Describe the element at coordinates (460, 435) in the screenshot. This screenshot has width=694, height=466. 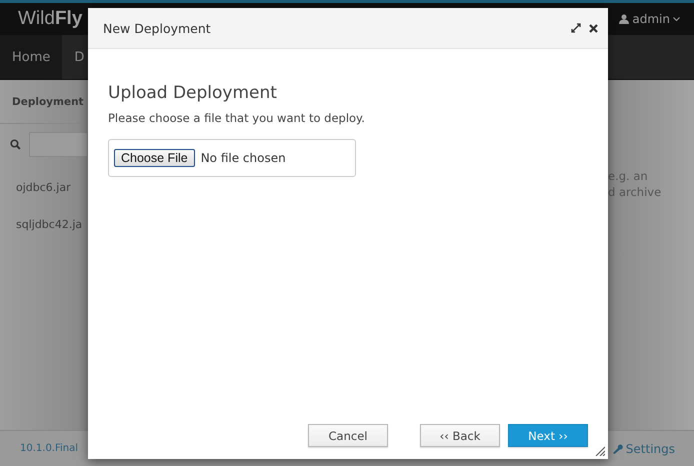
I see `dialog-button: ‹‹ Back` at that location.